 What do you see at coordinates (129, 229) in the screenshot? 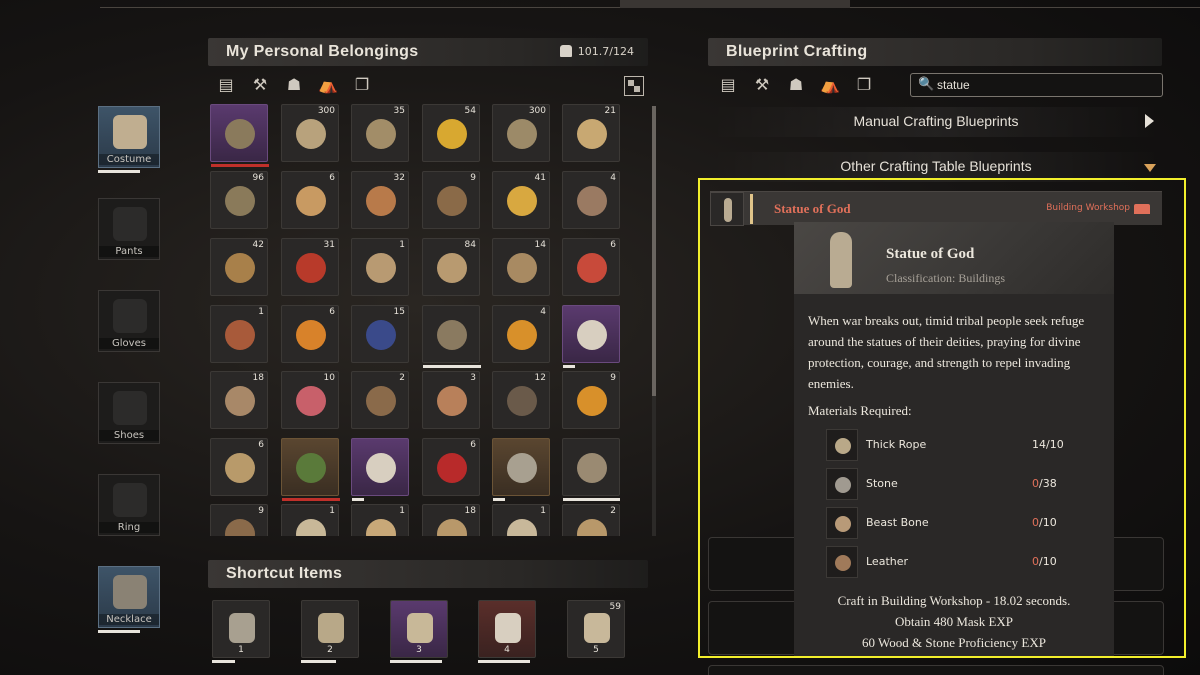
I see `equip-slot-1: Pants` at bounding box center [129, 229].